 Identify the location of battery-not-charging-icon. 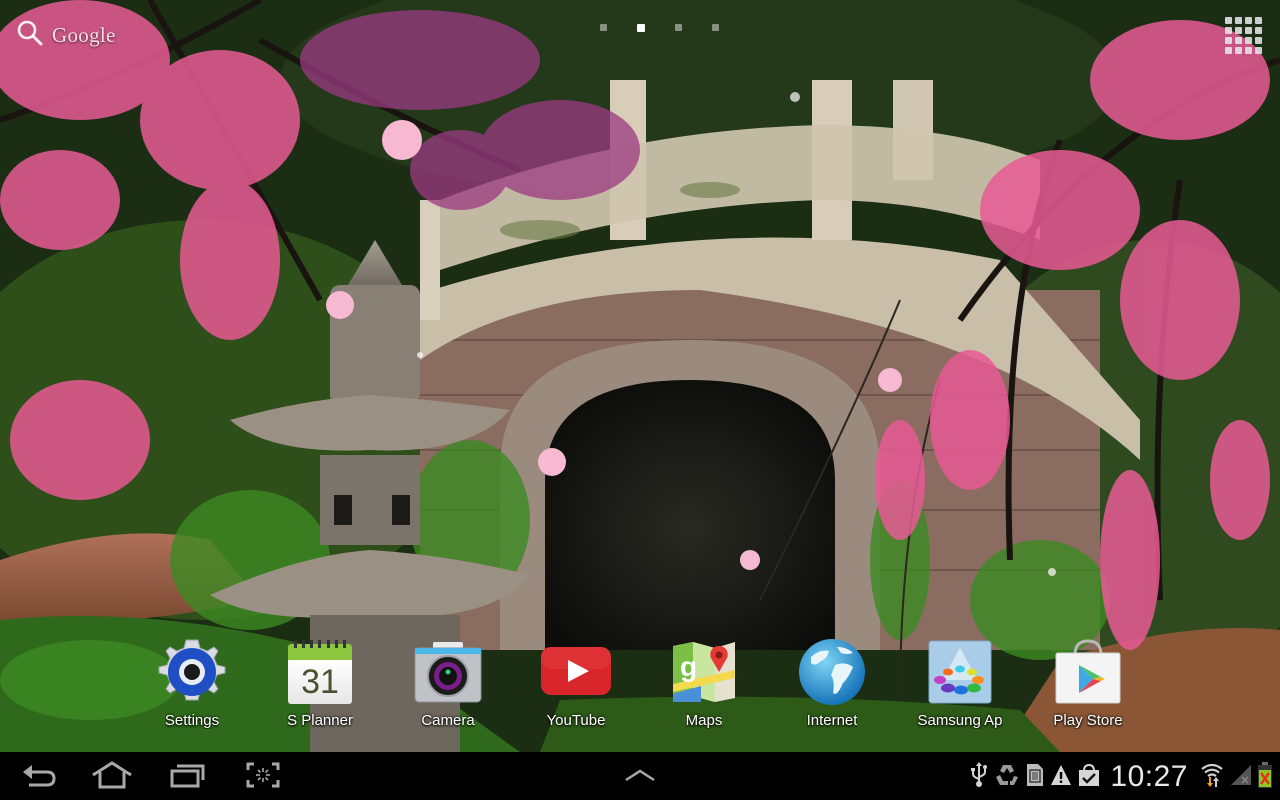
(1265, 777).